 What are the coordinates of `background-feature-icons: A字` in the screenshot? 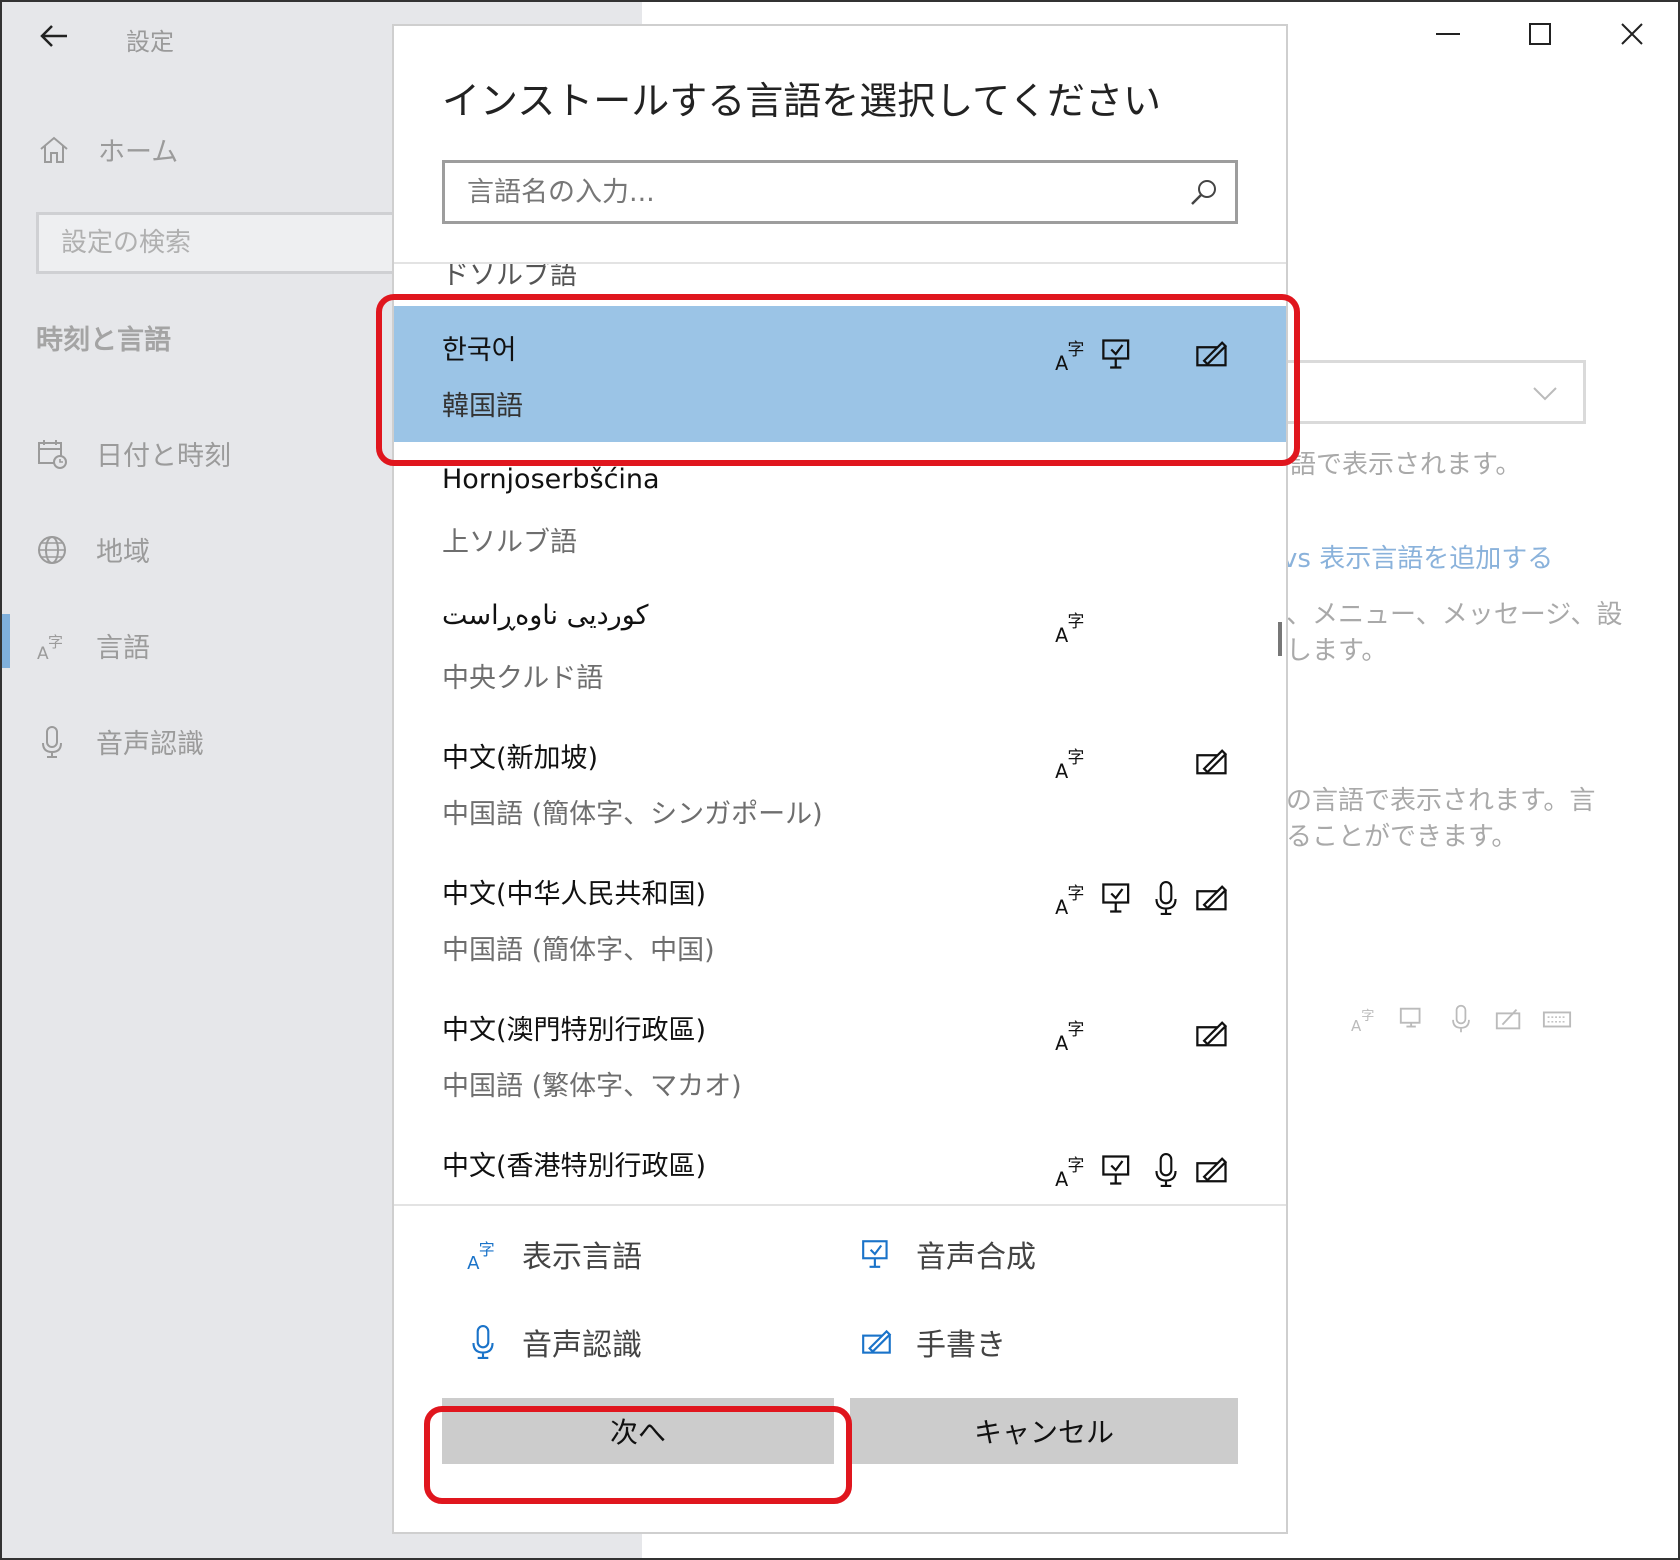 It's located at (1461, 1019).